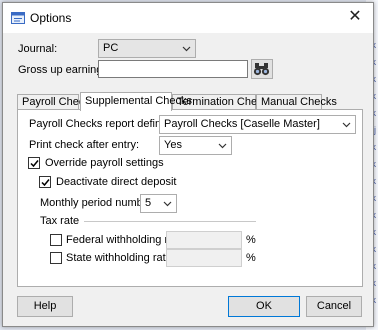 The image size is (378, 330). What do you see at coordinates (120, 258) in the screenshot?
I see `state-withholding-label: State withholding rate:` at bounding box center [120, 258].